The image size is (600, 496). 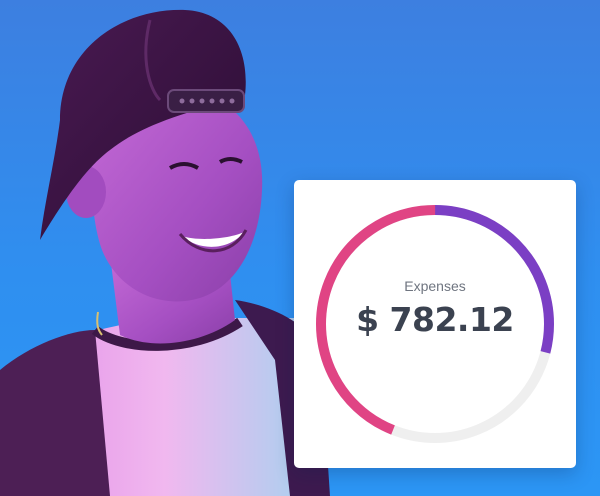 I want to click on shirt-left-sleeve, so click(x=55, y=413).